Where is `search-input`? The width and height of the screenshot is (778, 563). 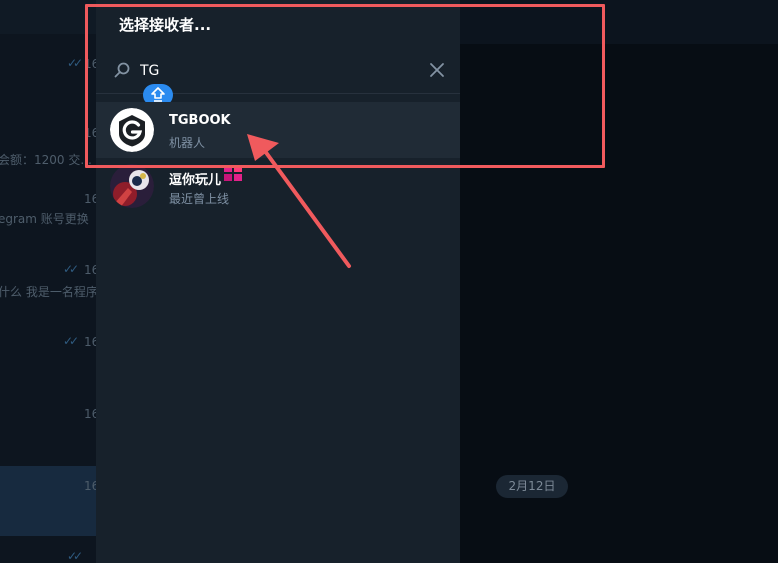
search-input is located at coordinates (275, 71).